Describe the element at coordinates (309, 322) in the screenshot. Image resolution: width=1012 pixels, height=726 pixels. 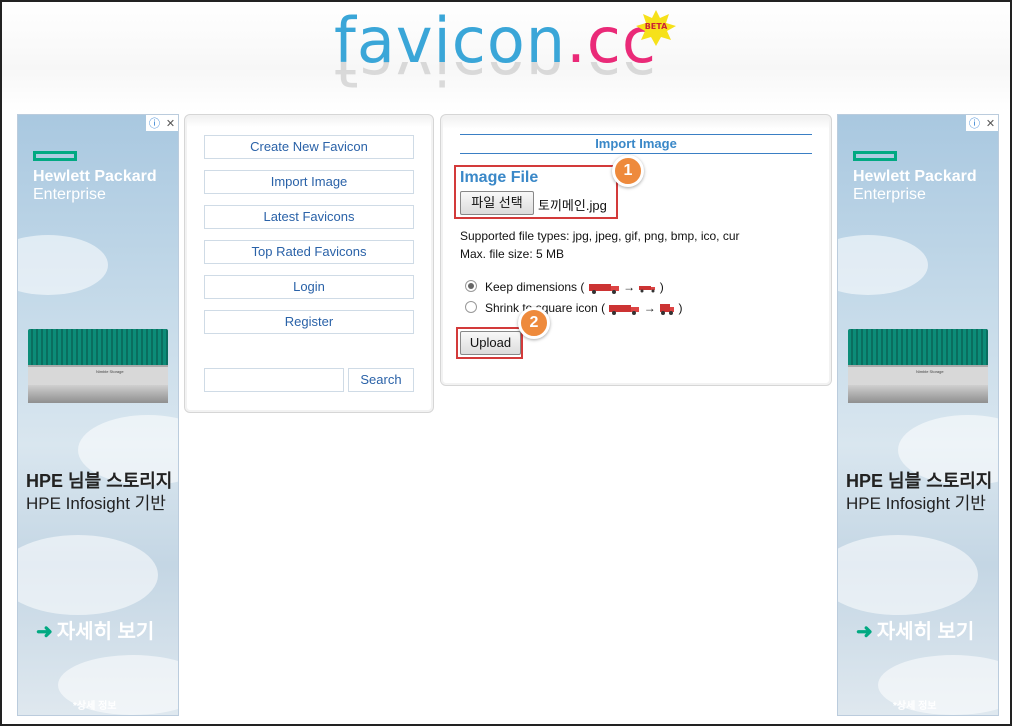
I see `nav-register: Register` at that location.